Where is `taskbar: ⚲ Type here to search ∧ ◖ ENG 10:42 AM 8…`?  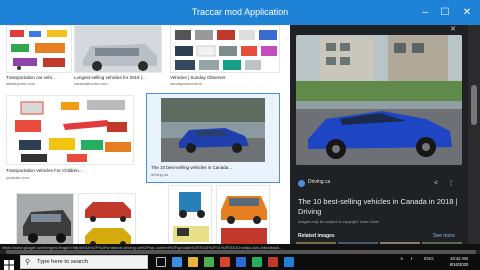
taskbar: ⚲ Type here to search ∧ ◖ ENG 10:42 AM 8… is located at coordinates (240, 262).